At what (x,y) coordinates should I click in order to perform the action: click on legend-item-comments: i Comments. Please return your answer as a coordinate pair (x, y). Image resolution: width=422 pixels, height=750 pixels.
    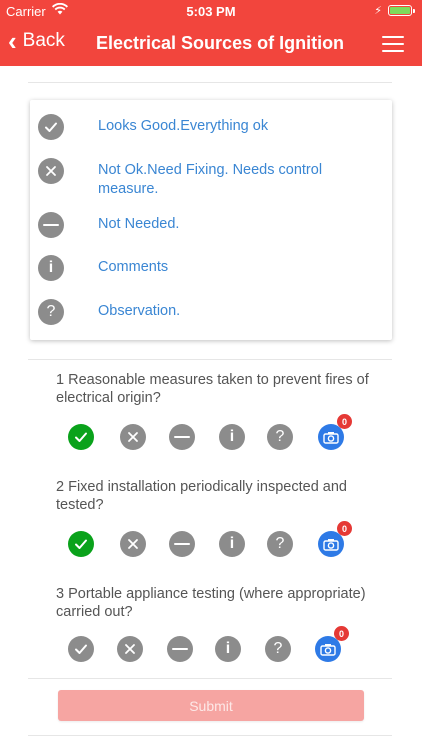
    Looking at the image, I should click on (188, 268).